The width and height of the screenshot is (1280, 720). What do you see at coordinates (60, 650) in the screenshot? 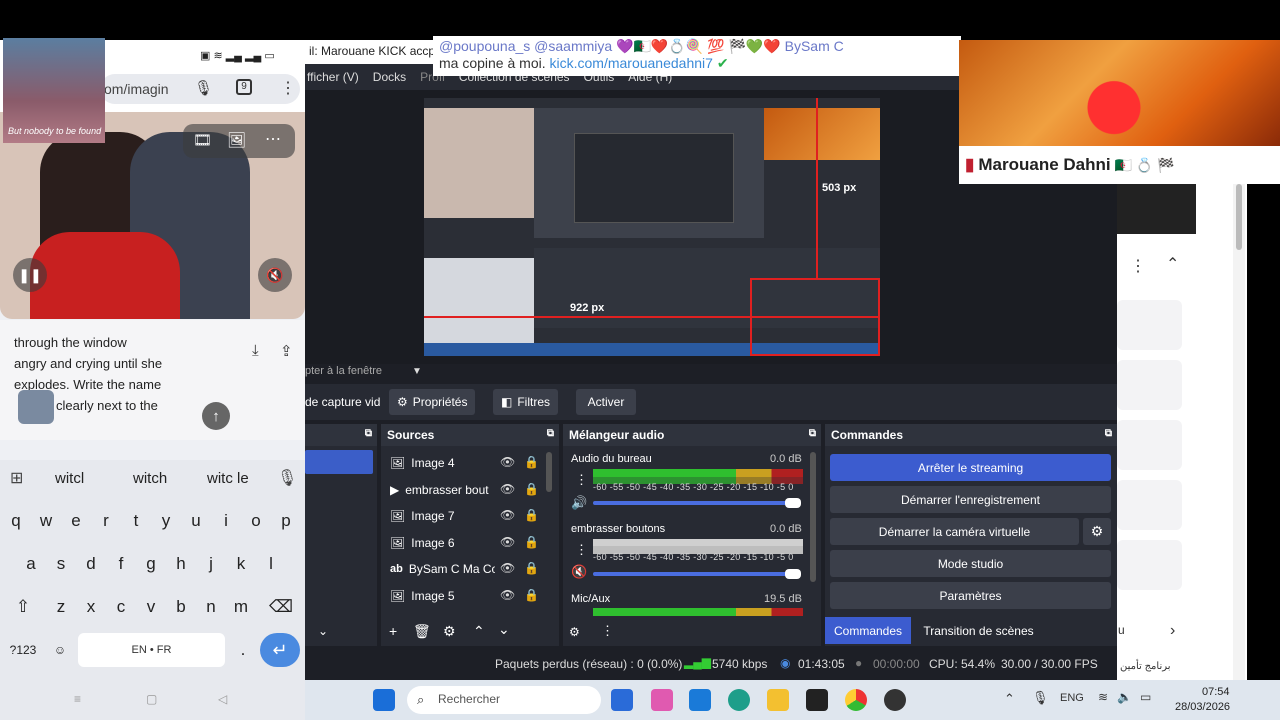
I see `emoji-key: ☺` at bounding box center [60, 650].